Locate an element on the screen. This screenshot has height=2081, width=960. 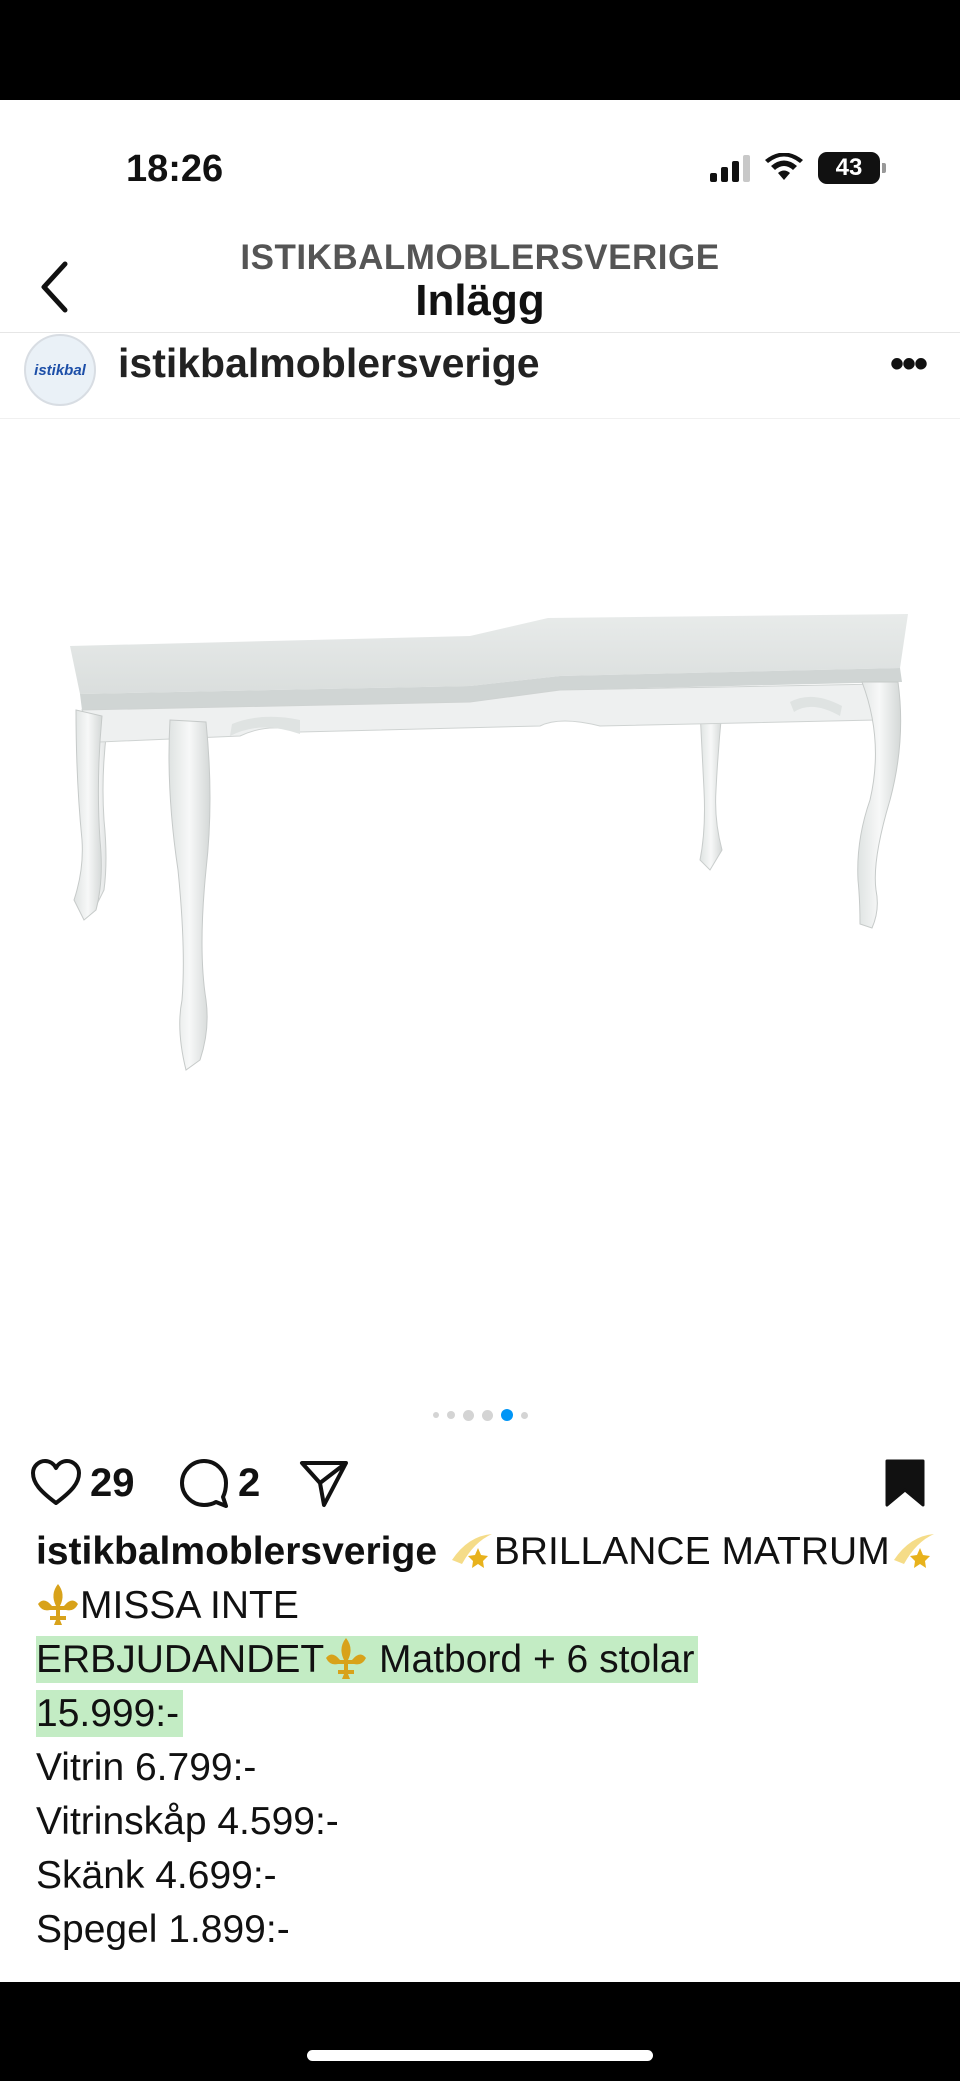
more-options-icon: ••• is located at coordinates (908, 364).